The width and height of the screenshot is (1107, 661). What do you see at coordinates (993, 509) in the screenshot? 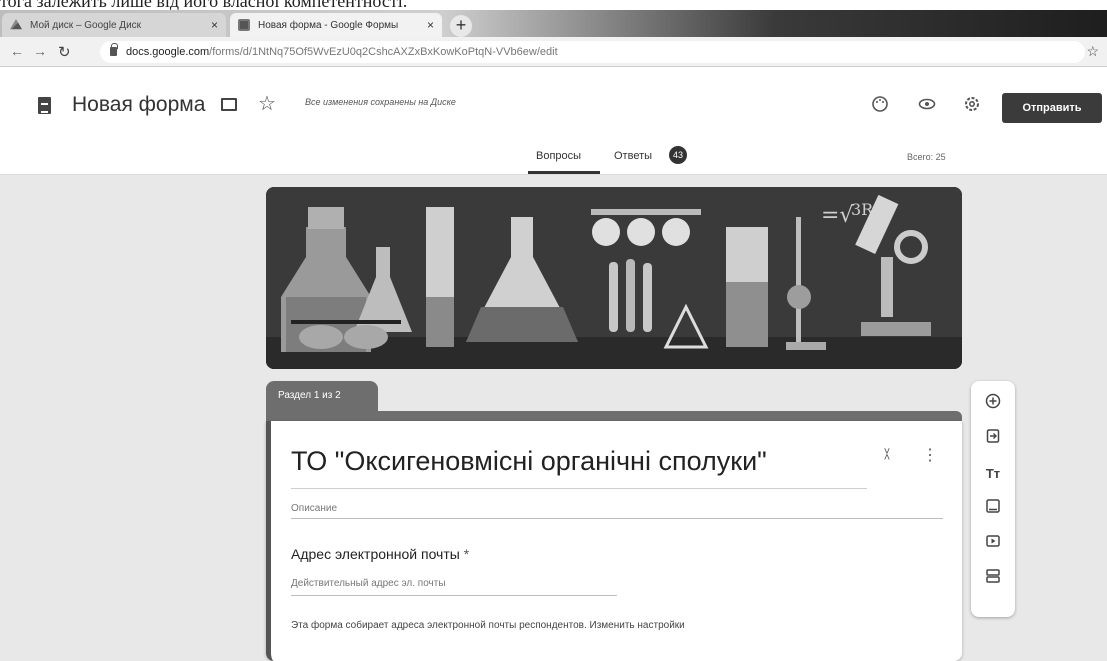
I see `add-image-icon` at bounding box center [993, 509].